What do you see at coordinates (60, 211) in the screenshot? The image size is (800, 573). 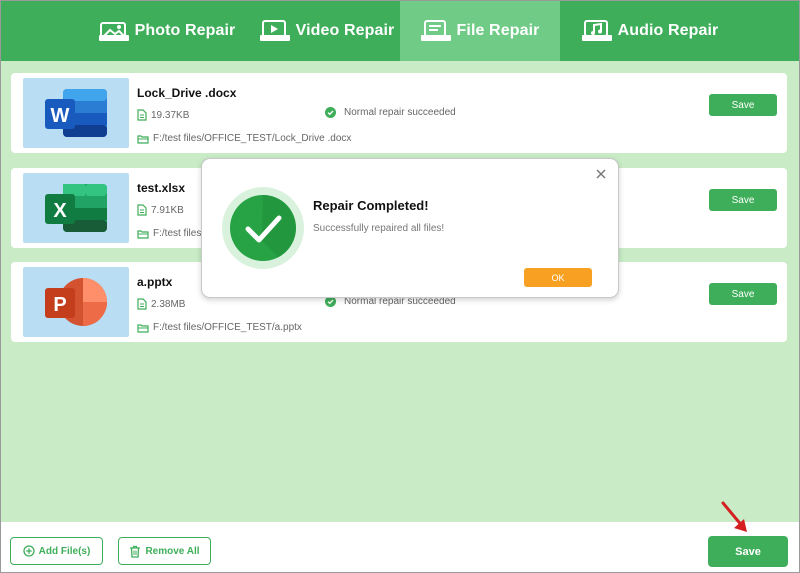 I see `svg-text: X` at bounding box center [60, 211].